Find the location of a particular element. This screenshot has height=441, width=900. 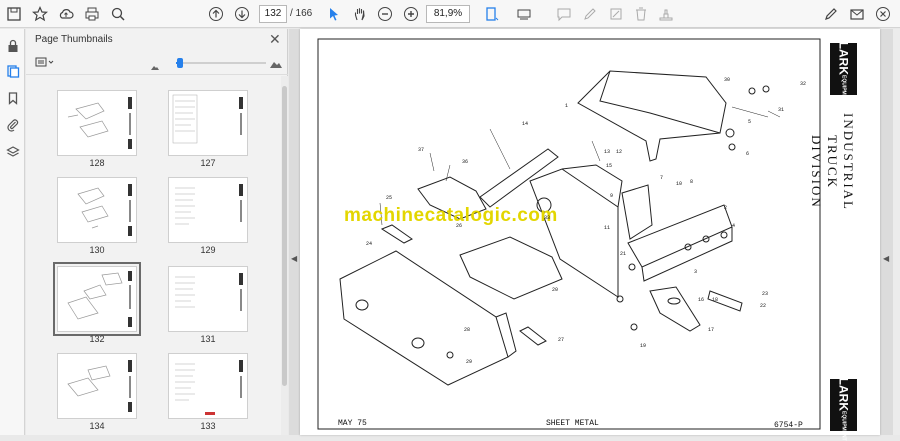

clark-logo-top: CLARK EQUIPMENT is located at coordinates (843, 69).